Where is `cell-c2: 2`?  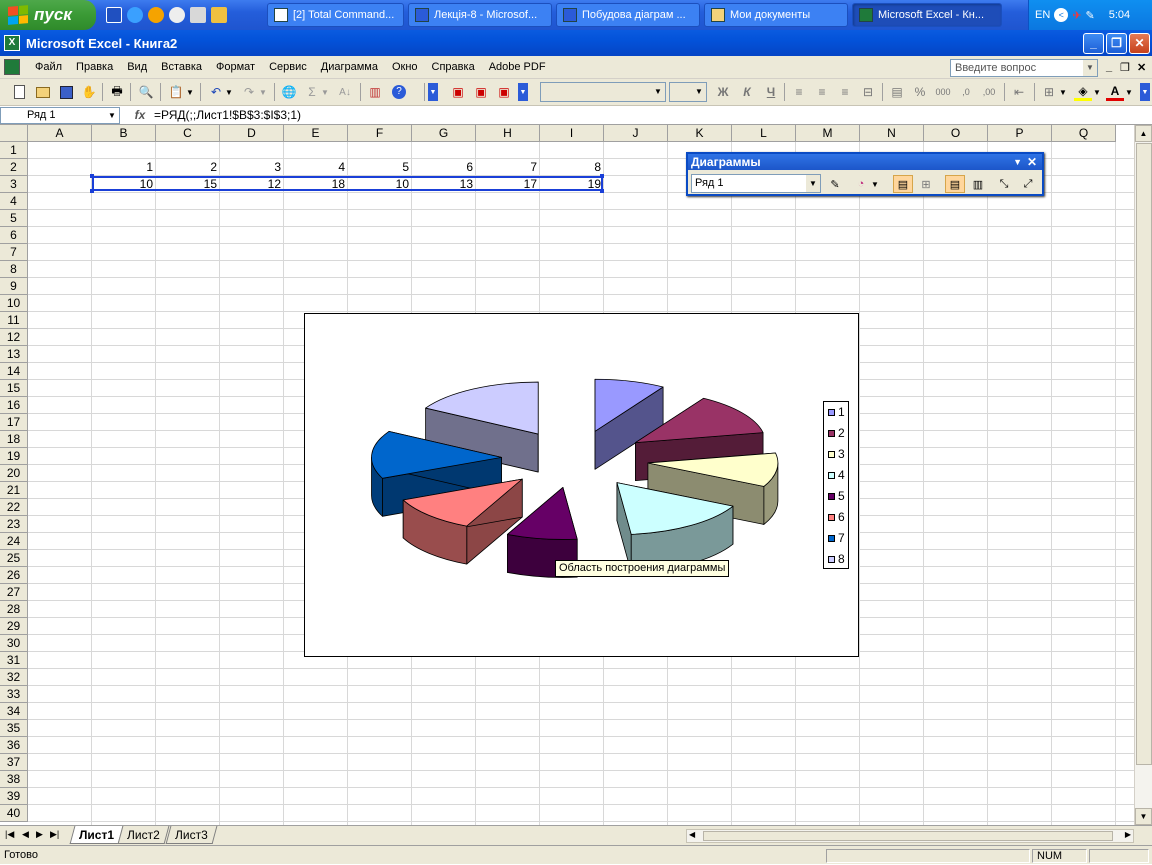 cell-c2: 2 is located at coordinates (188, 167).